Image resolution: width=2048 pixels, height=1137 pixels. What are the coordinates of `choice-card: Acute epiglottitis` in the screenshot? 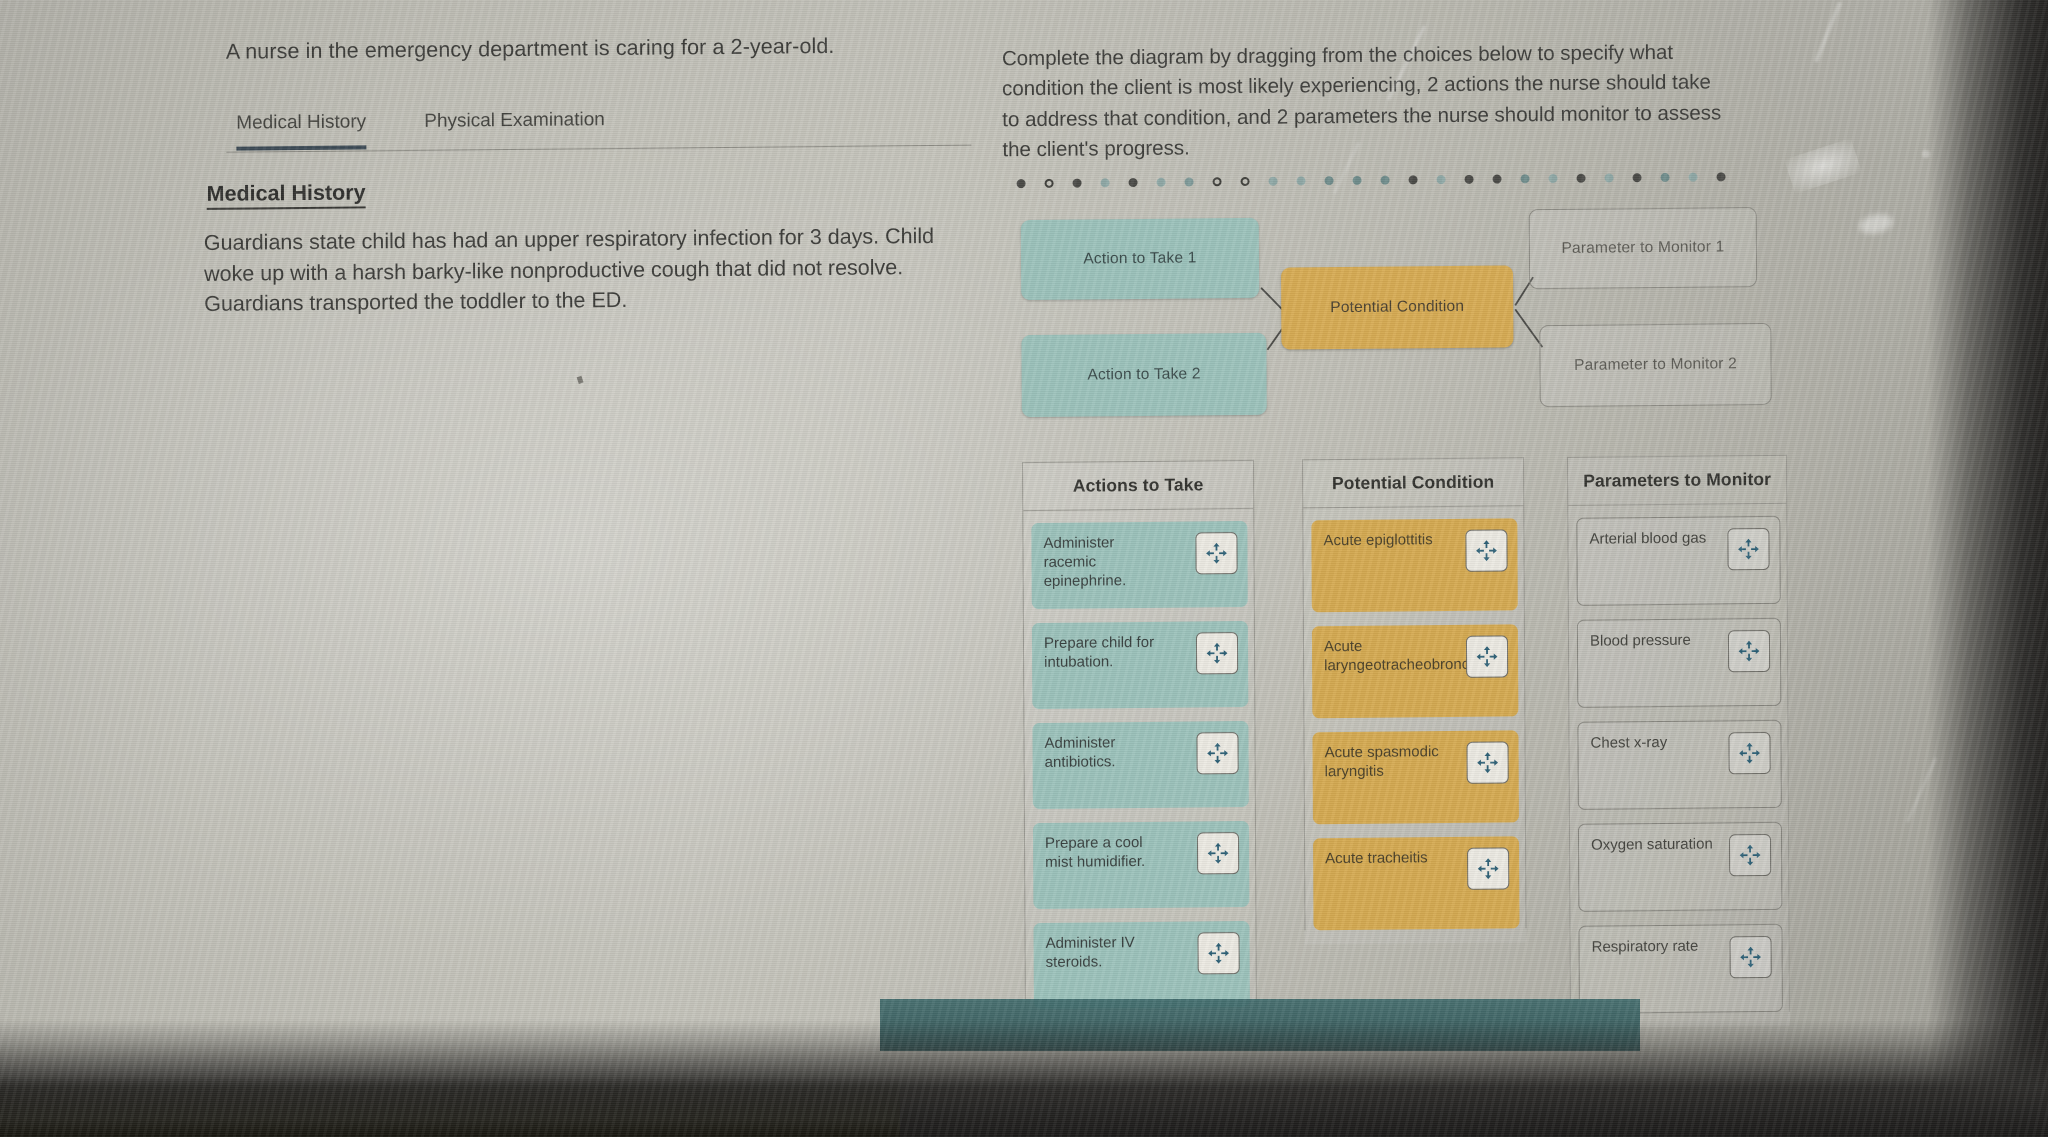 It's located at (1414, 565).